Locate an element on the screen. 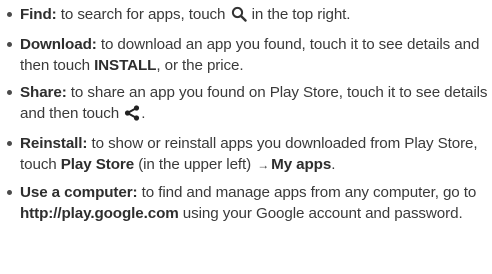 The height and width of the screenshot is (274, 492). find-text-before: to search for apps, touch is located at coordinates (143, 14).